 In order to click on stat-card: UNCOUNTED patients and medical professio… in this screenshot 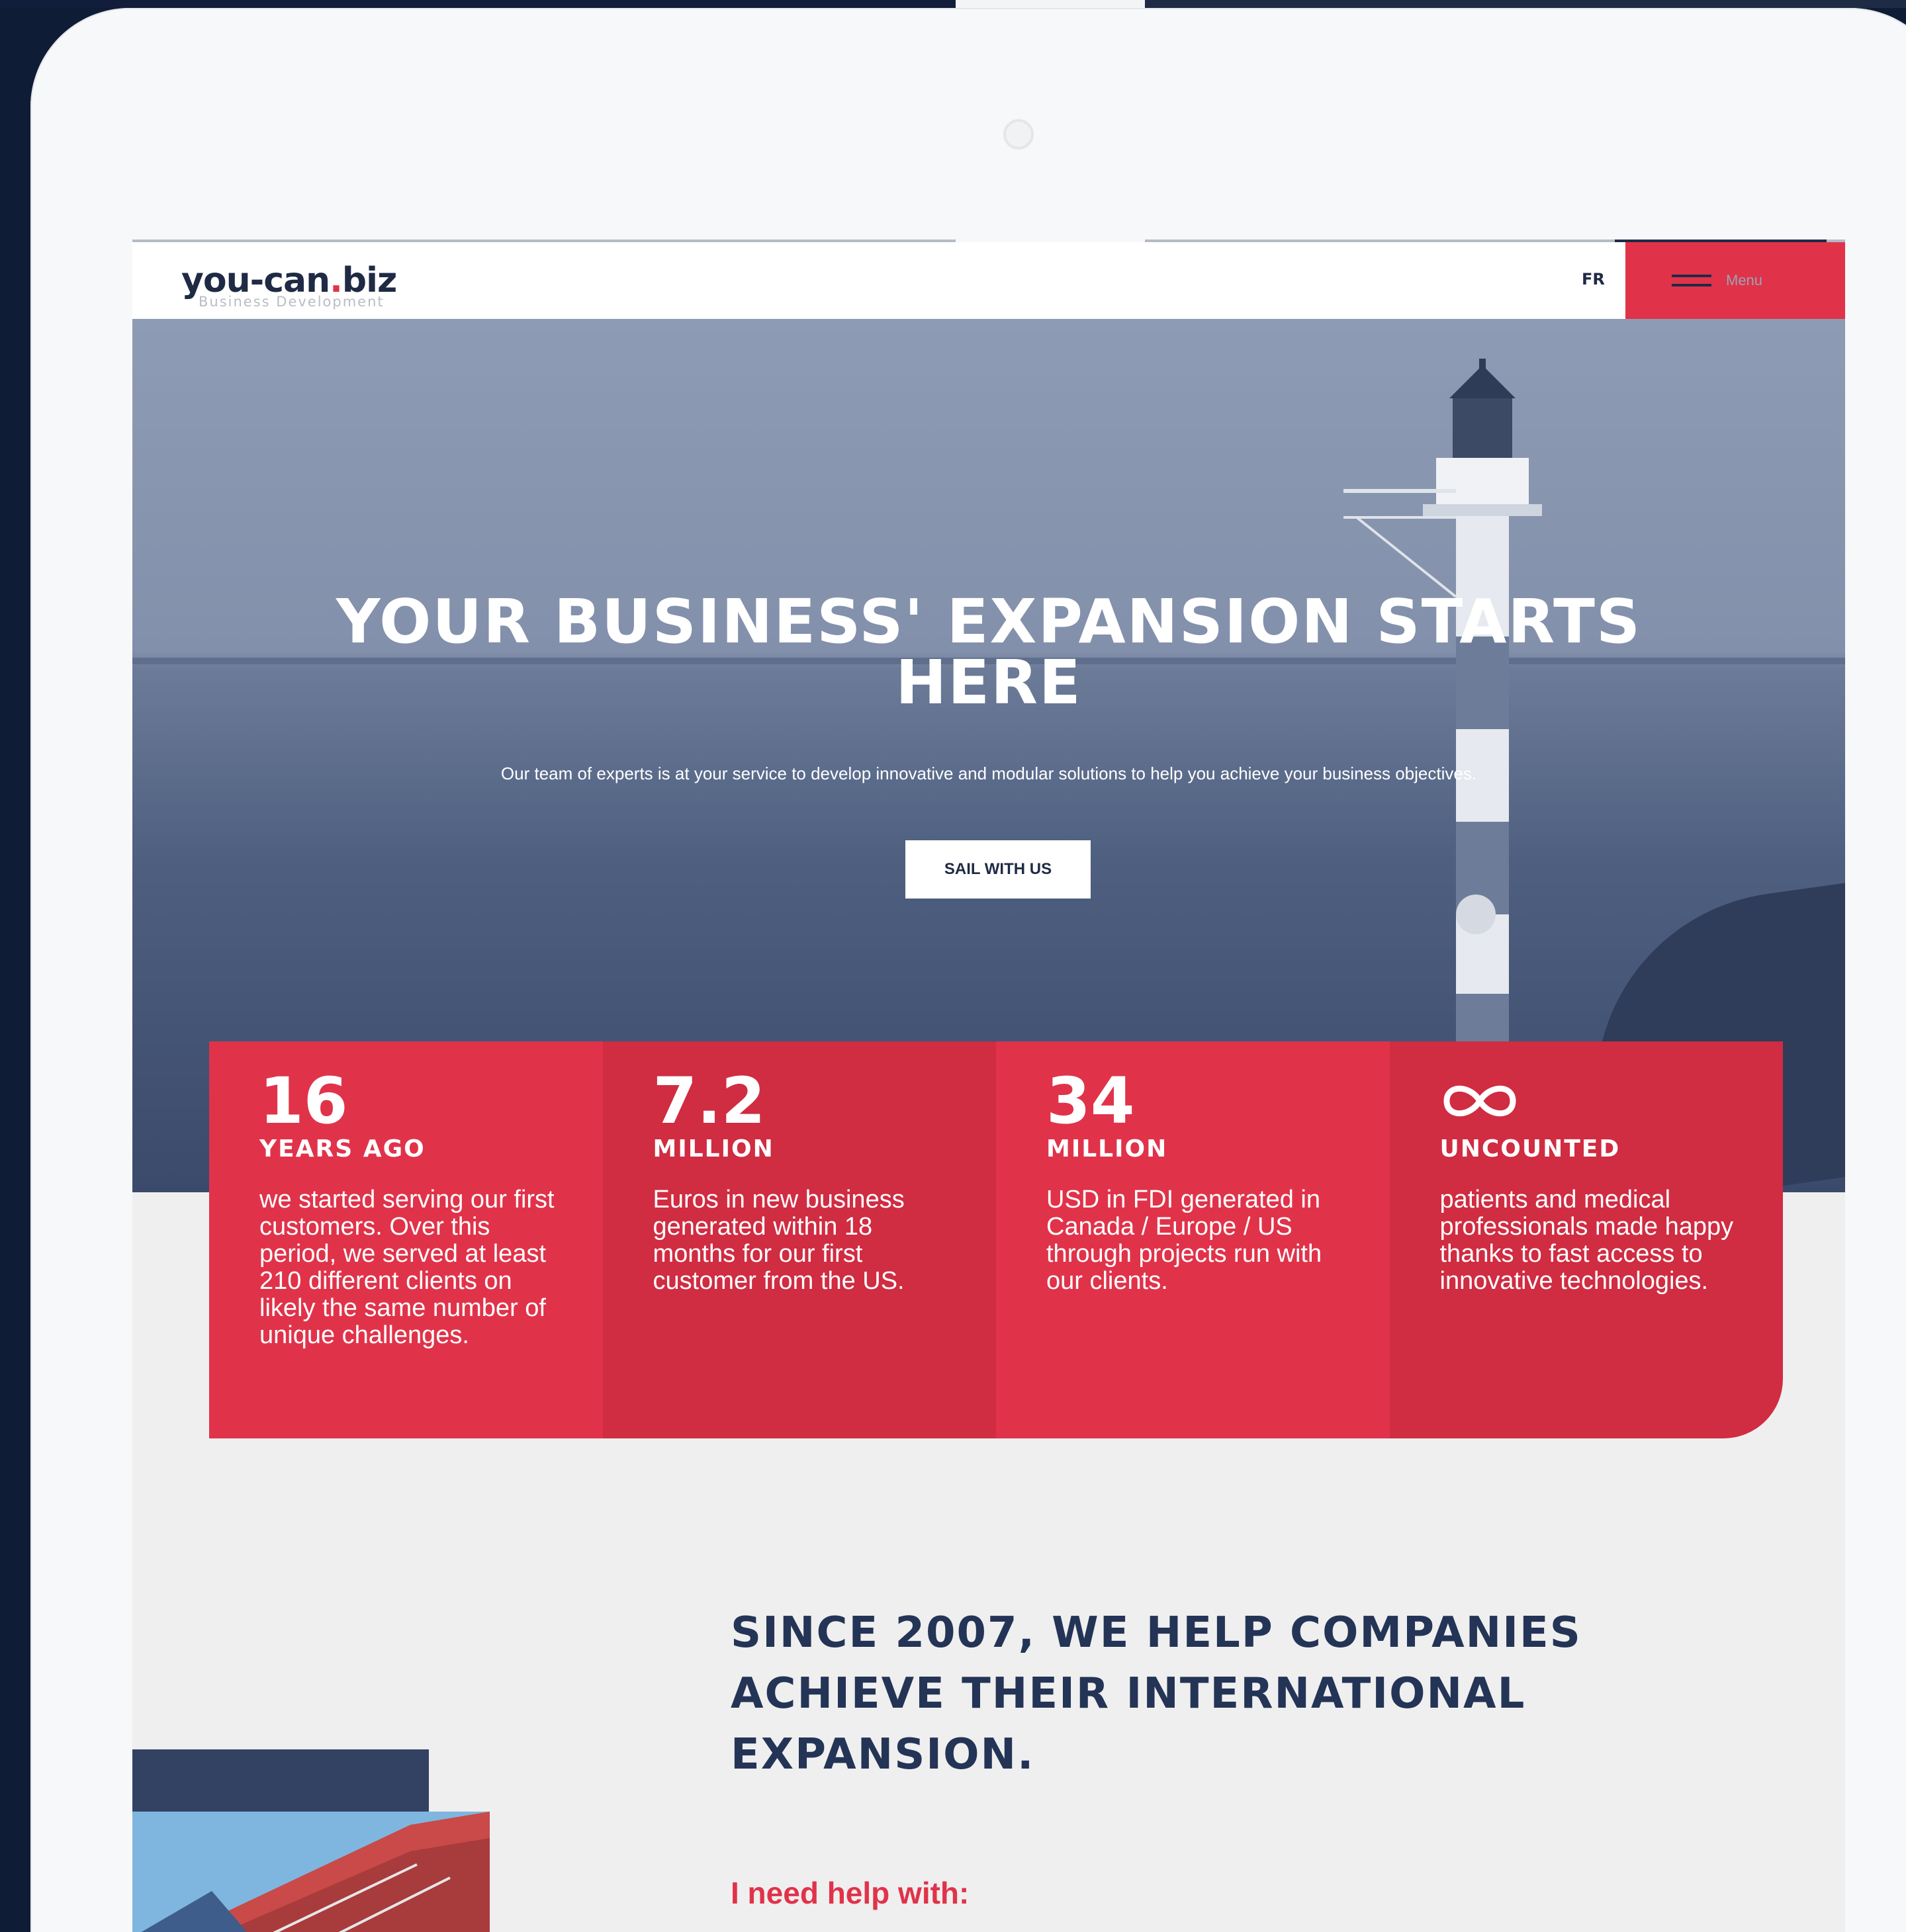, I will do `click(1586, 1239)`.